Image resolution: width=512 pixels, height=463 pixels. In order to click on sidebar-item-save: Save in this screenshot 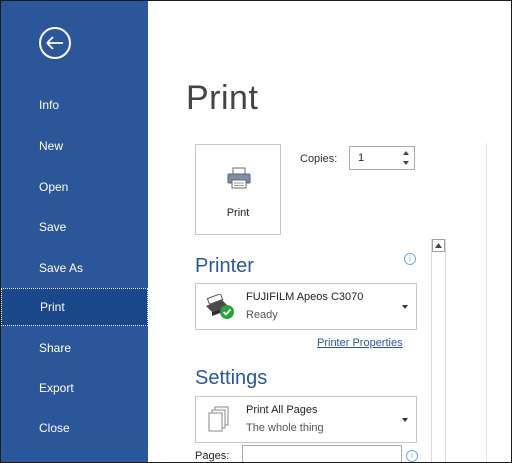, I will do `click(74, 227)`.